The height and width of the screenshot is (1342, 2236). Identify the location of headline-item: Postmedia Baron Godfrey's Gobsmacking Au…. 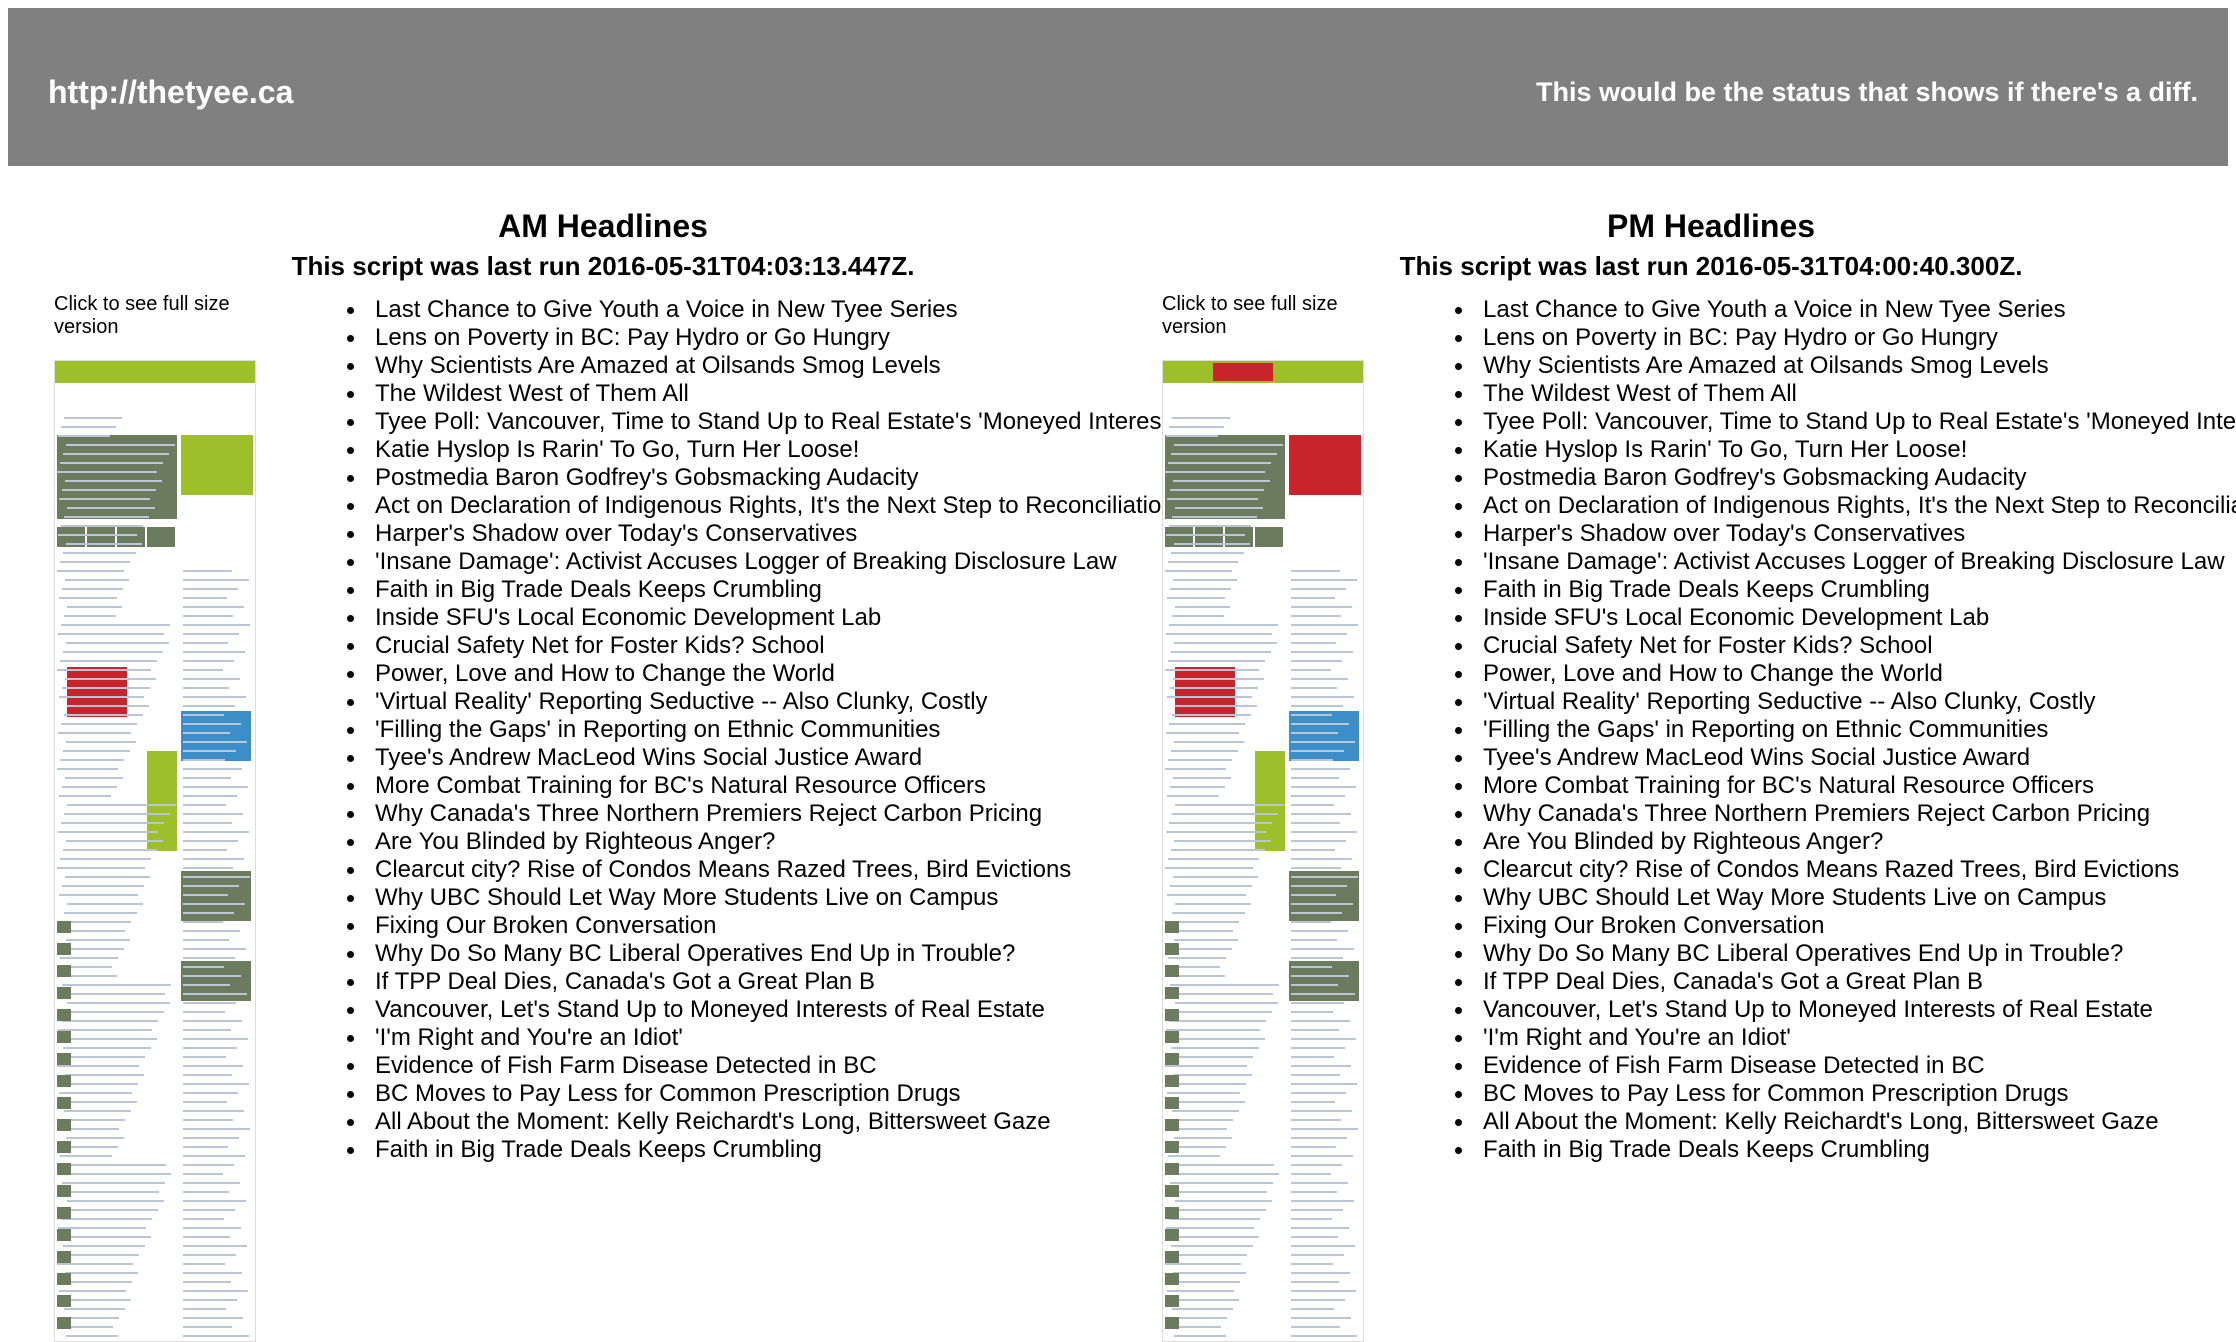
(1832, 478).